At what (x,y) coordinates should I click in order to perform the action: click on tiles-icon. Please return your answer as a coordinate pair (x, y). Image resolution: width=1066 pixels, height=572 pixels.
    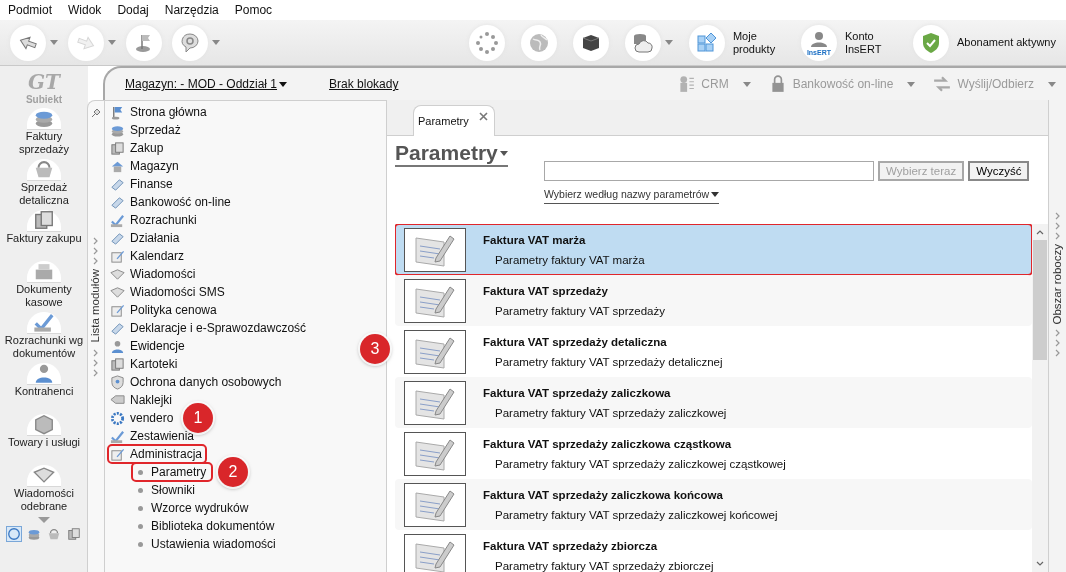
    Looking at the image, I should click on (706, 42).